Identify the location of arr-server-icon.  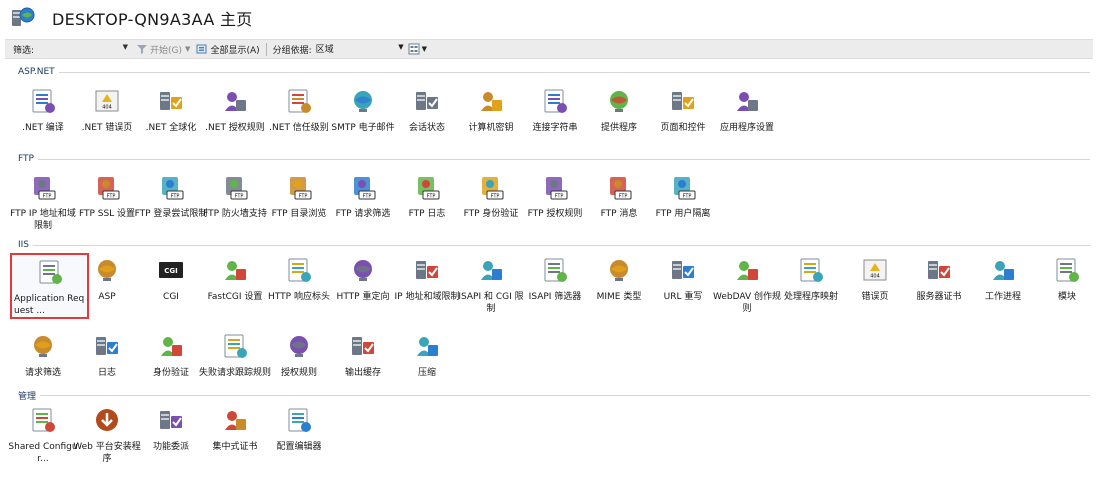
(50, 272).